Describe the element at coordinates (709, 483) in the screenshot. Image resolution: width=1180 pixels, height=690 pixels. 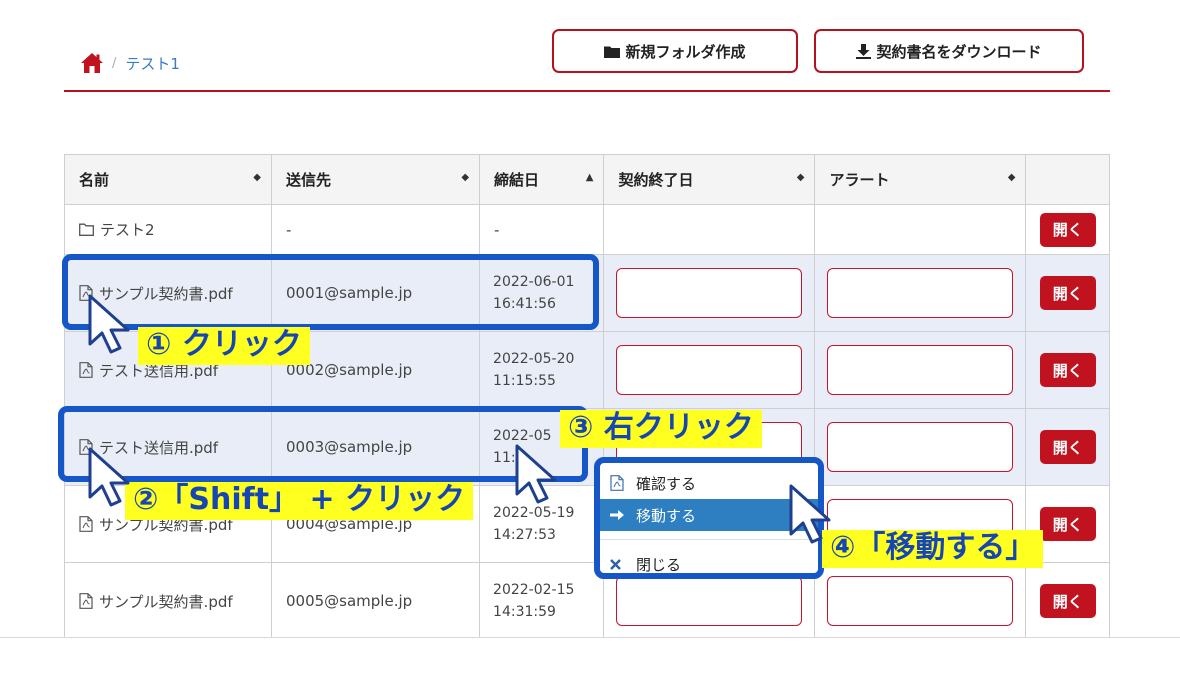
I see `menu-item-confirm: 確認する` at that location.